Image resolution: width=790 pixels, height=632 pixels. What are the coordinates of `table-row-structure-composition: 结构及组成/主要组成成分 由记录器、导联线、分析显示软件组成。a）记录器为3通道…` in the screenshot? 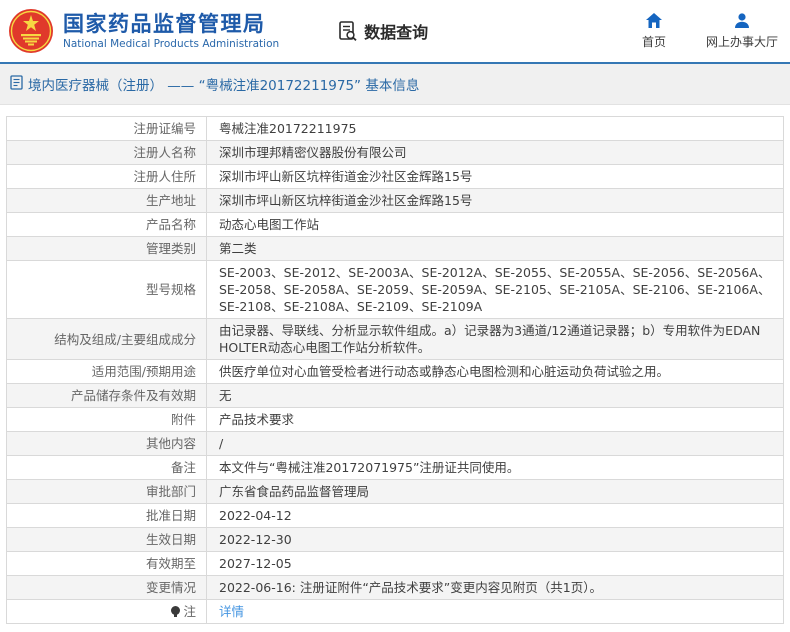 It's located at (395, 339).